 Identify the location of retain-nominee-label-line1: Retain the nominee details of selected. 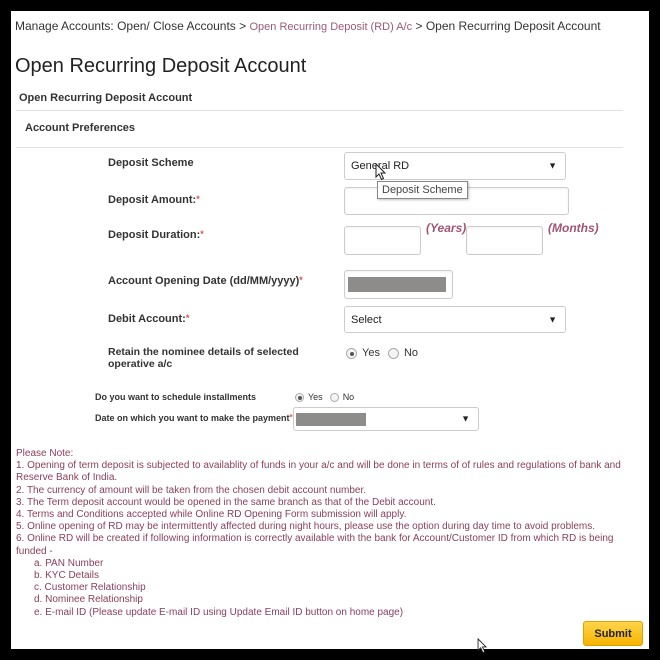
(203, 352).